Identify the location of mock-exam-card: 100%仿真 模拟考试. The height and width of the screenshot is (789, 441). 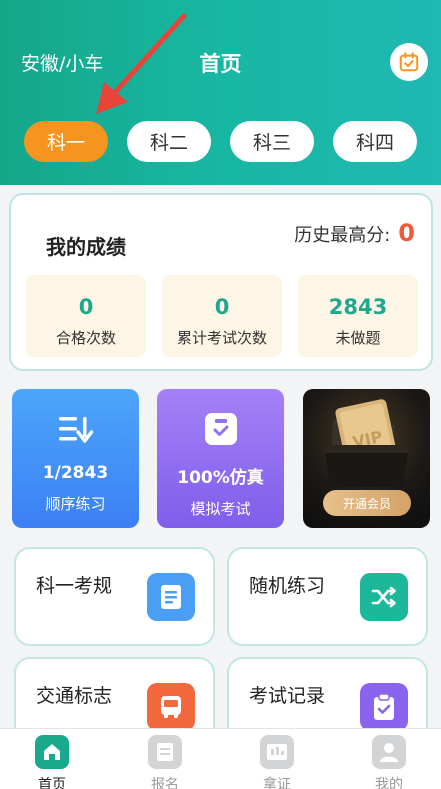
(220, 458).